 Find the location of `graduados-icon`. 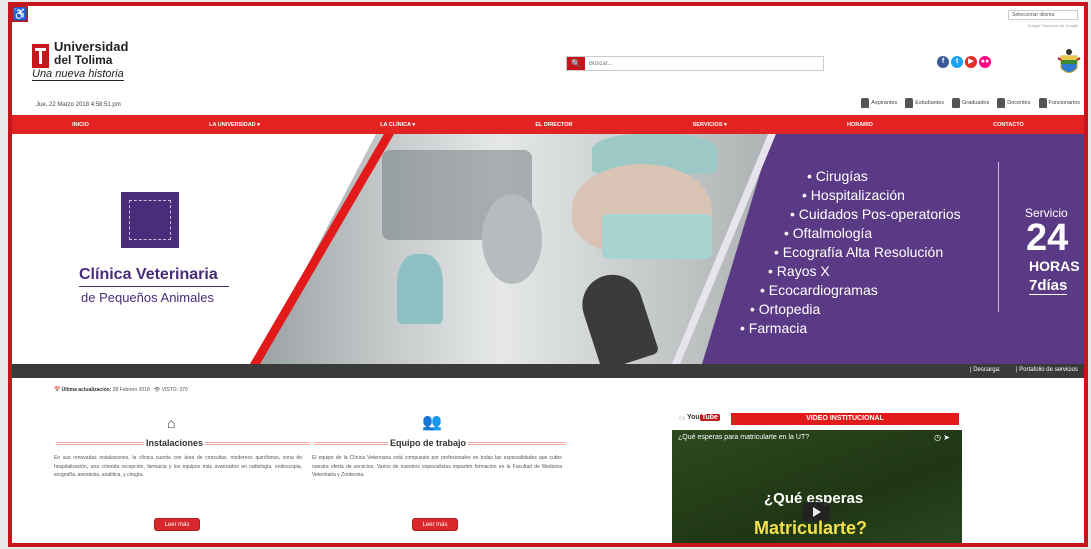

graduados-icon is located at coordinates (956, 103).